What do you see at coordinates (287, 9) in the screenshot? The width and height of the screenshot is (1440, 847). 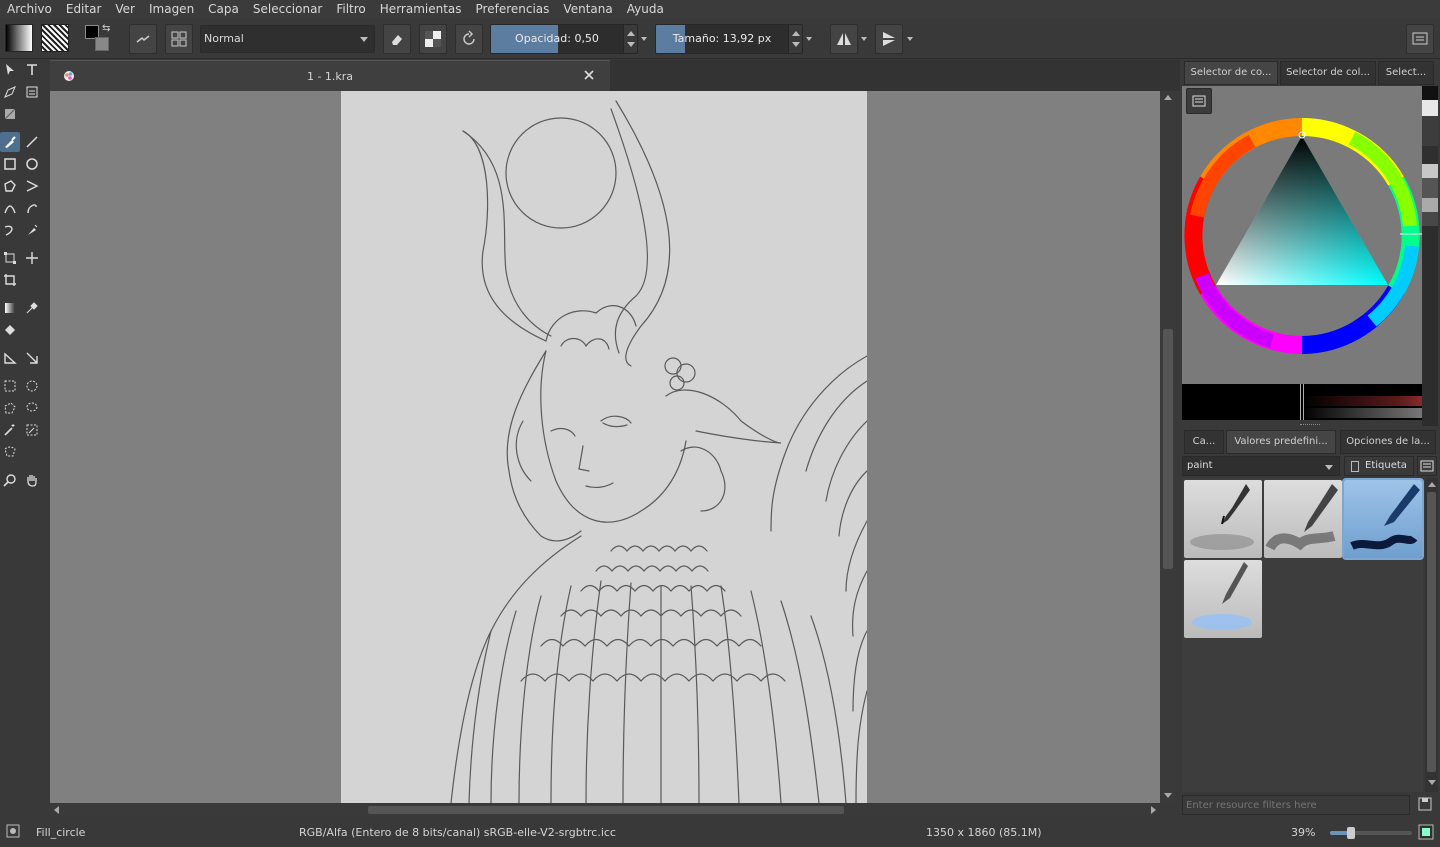 I see `menu-seleccionar: Seleccionar` at bounding box center [287, 9].